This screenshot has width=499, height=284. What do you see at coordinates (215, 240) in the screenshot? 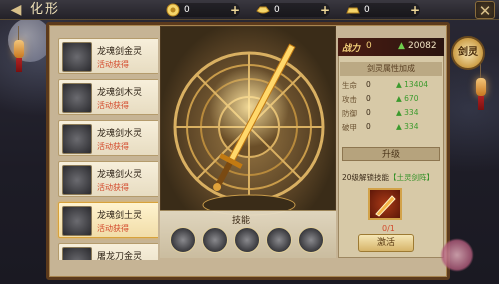
I see `skill-2-icon` at bounding box center [215, 240].